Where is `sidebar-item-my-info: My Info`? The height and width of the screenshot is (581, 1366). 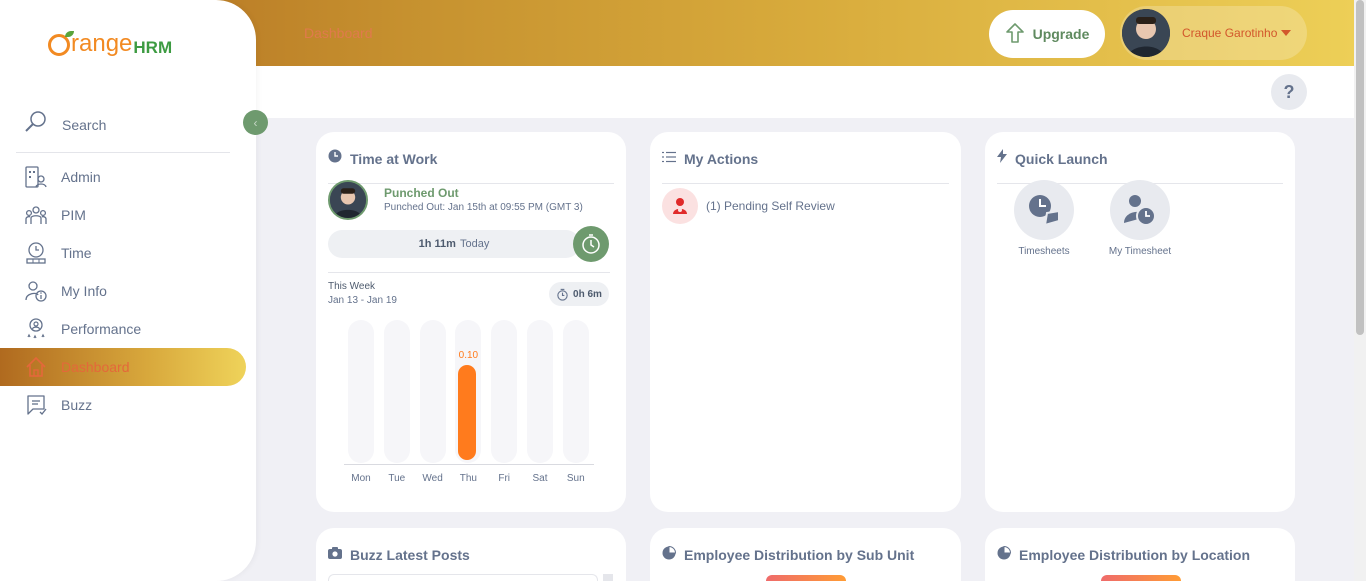
sidebar-item-my-info: My Info is located at coordinates (65, 290).